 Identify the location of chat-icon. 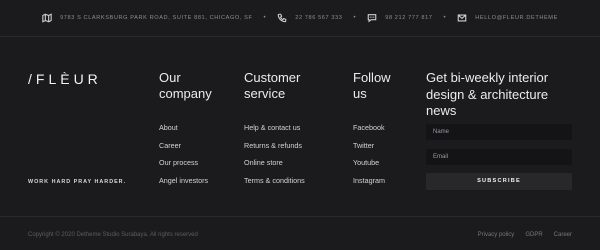
(372, 18).